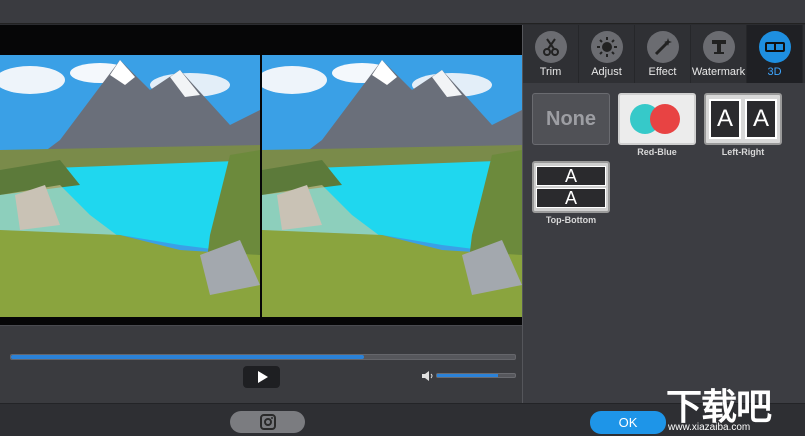 Image resolution: width=805 pixels, height=436 pixels. Describe the element at coordinates (467, 375) in the screenshot. I see `volume-fill` at that location.